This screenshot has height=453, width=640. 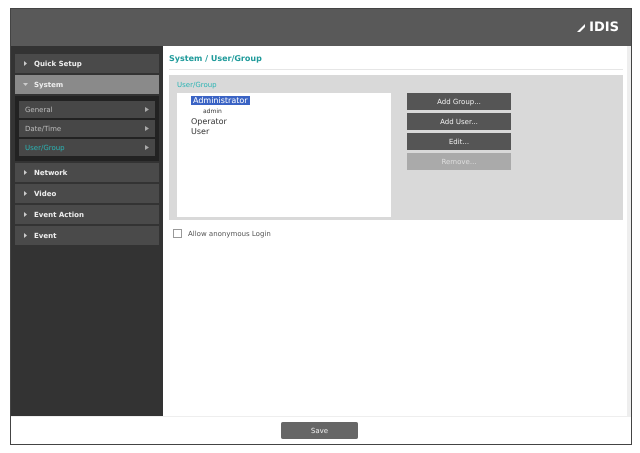 I want to click on tree-item: User, so click(x=200, y=131).